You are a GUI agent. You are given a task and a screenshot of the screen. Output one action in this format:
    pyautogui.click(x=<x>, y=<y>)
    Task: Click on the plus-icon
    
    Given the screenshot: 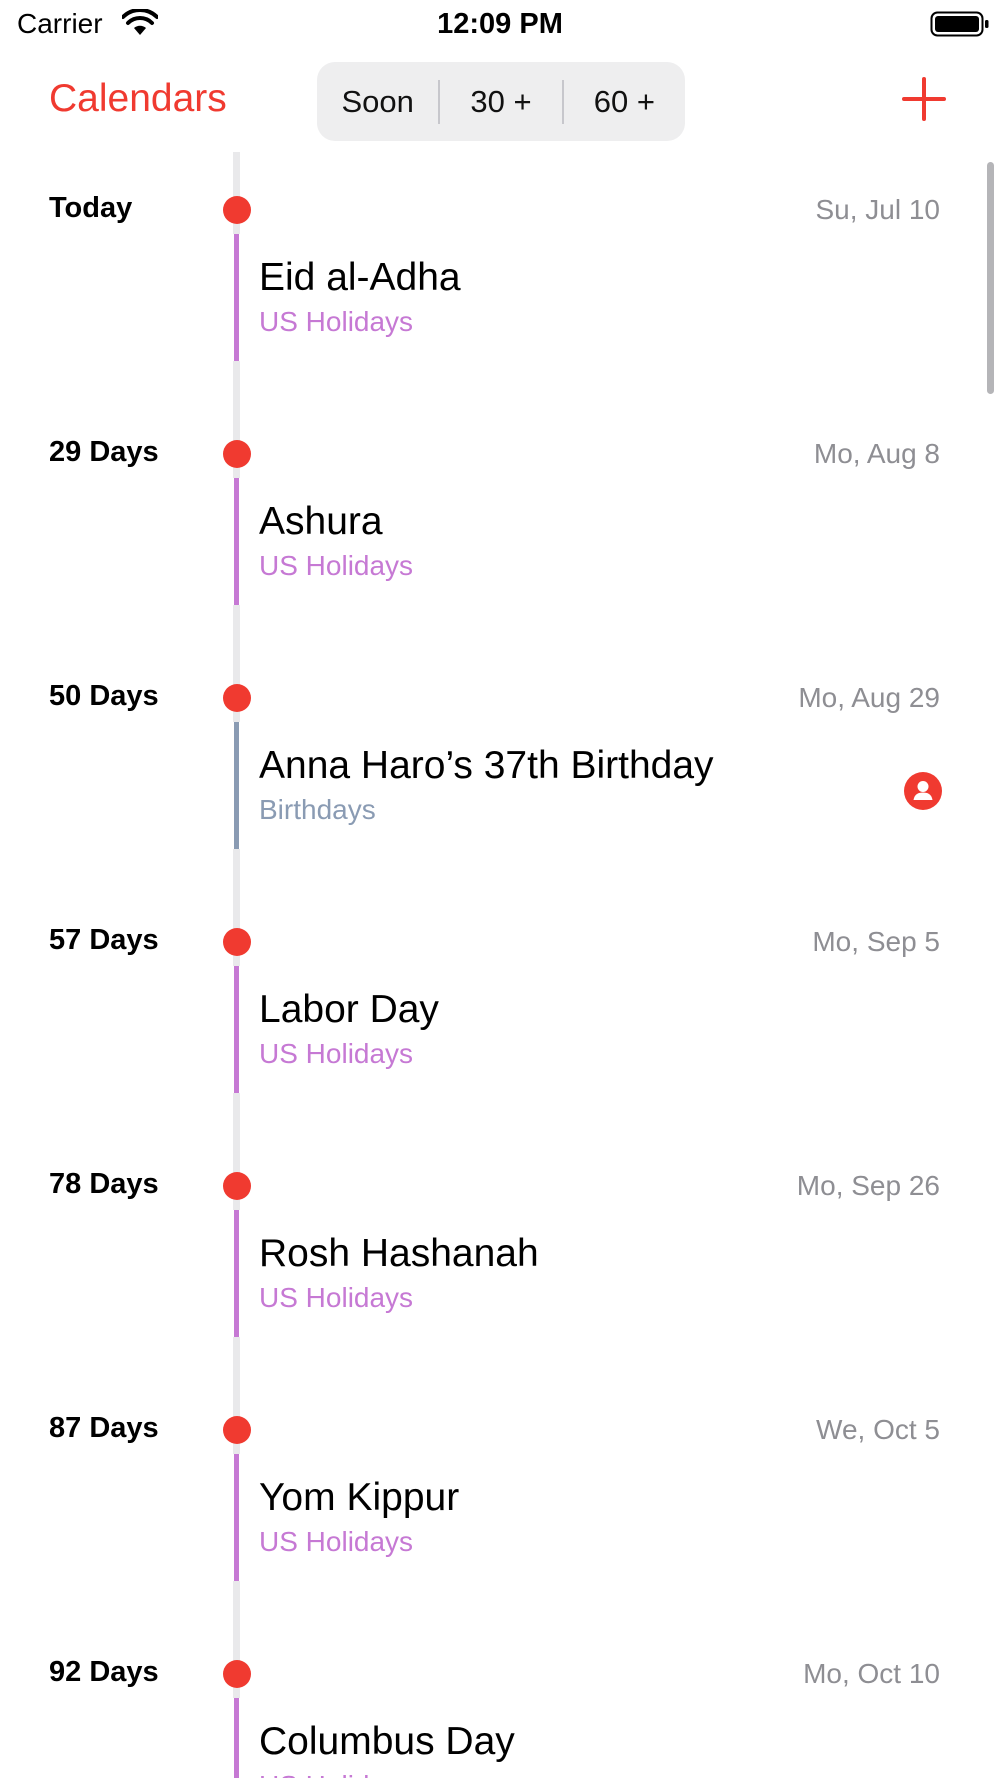 What is the action you would take?
    pyautogui.click(x=924, y=99)
    